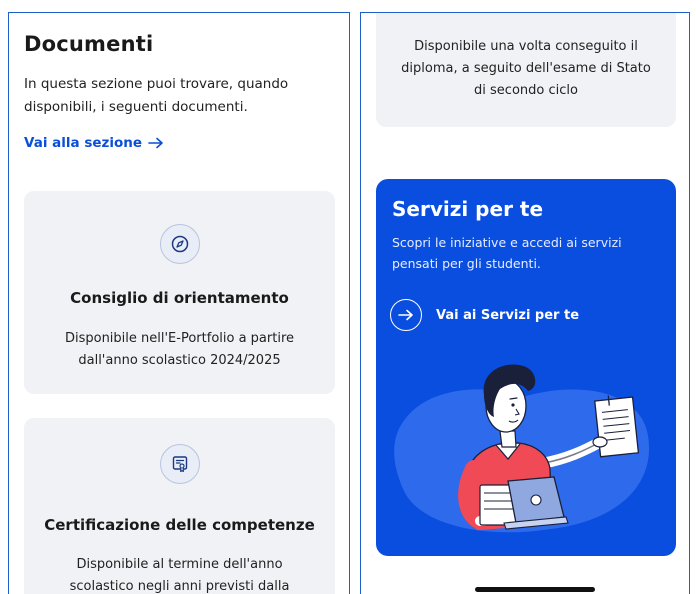  I want to click on services-title: Servizi per te, so click(468, 209).